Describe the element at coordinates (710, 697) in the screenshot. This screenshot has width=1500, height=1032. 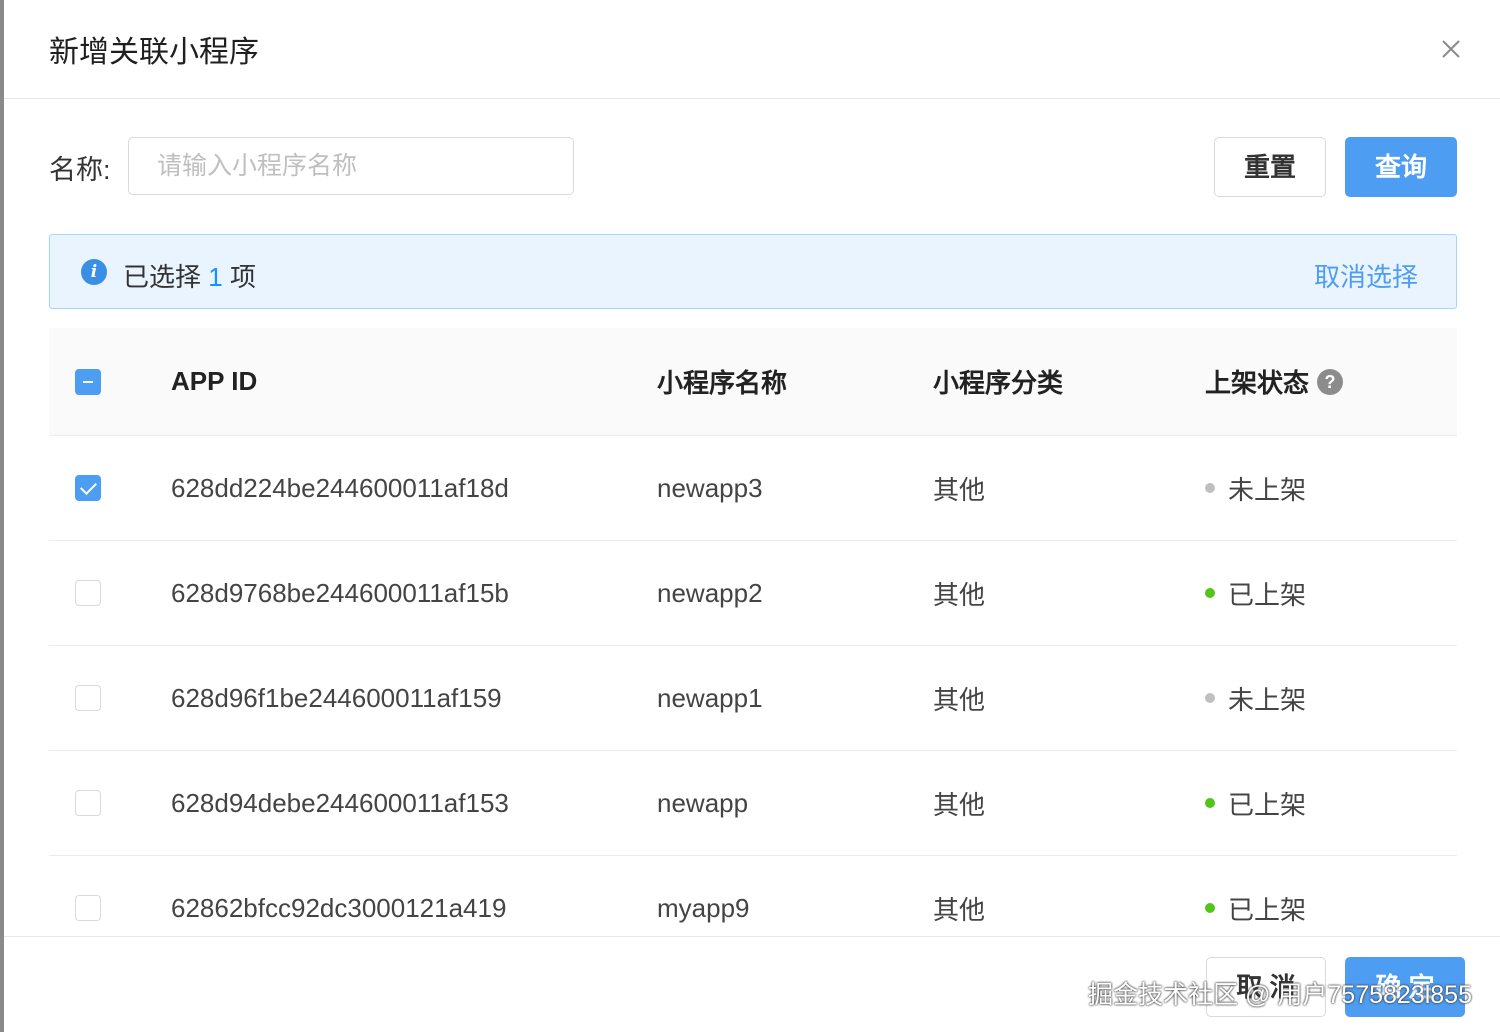
I see `cell-name: newapp1` at that location.